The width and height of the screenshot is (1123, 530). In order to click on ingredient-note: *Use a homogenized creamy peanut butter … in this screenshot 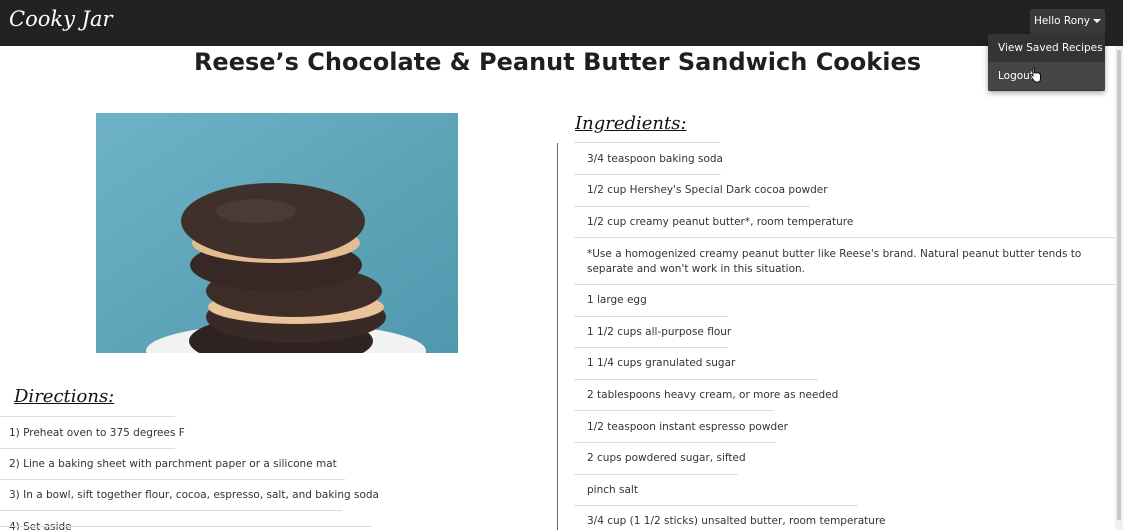, I will do `click(834, 261)`.